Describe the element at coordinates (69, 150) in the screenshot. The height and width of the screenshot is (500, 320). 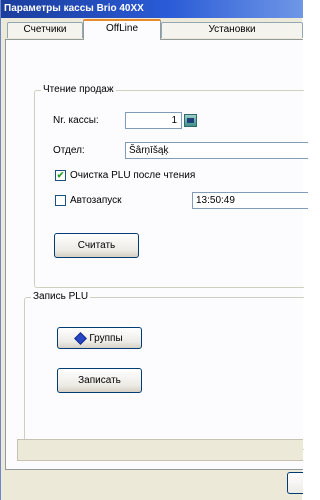
I see `department-label: Отдел:` at that location.